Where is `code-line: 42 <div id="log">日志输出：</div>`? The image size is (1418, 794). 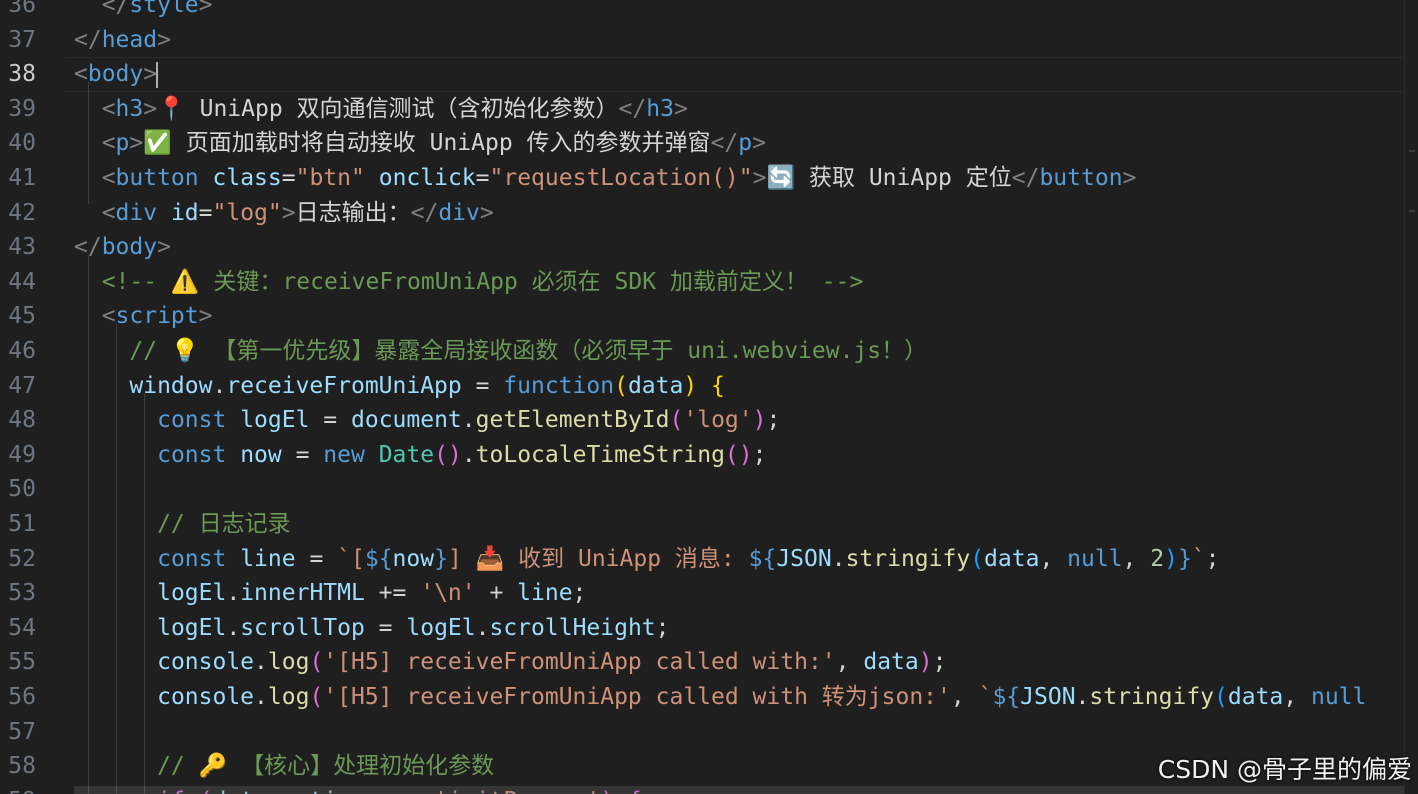 code-line: 42 <div id="log">日志输出：</div> is located at coordinates (709, 213).